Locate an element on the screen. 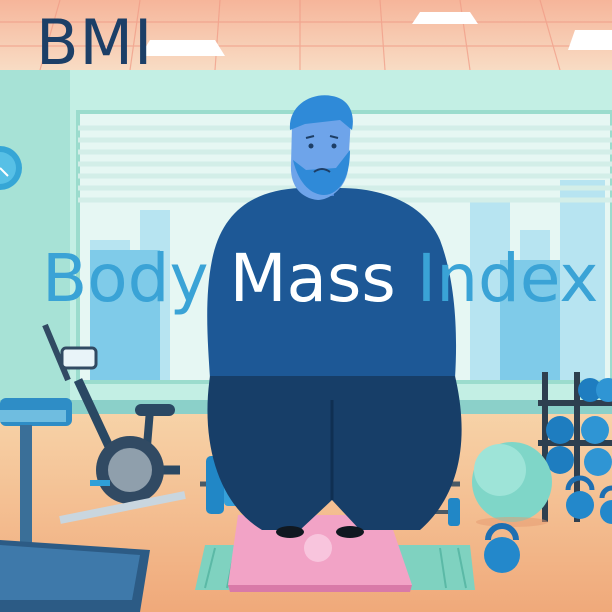 Image resolution: width=612 pixels, height=612 pixels. headline-bmi: BMI is located at coordinates (95, 42).